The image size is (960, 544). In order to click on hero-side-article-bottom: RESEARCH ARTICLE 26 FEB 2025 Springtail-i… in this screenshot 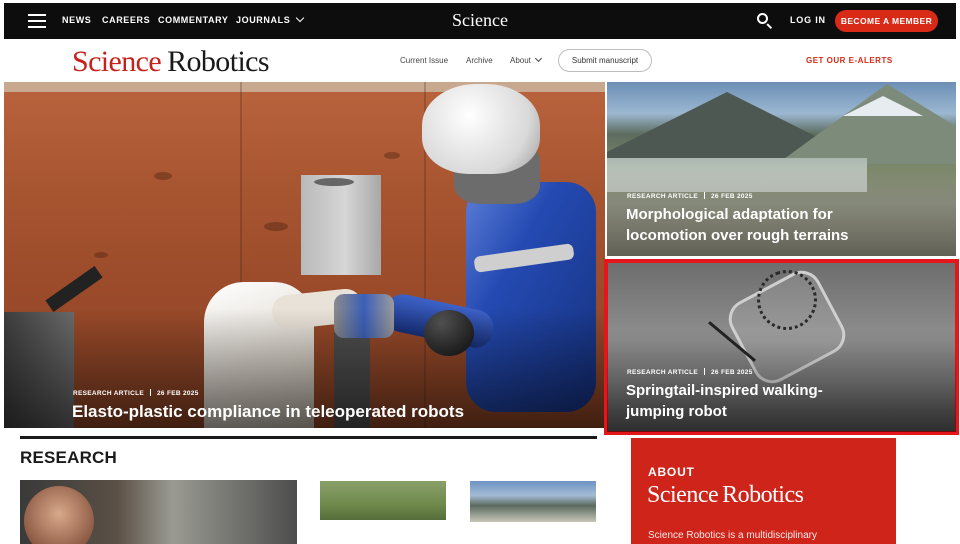, I will do `click(781, 347)`.